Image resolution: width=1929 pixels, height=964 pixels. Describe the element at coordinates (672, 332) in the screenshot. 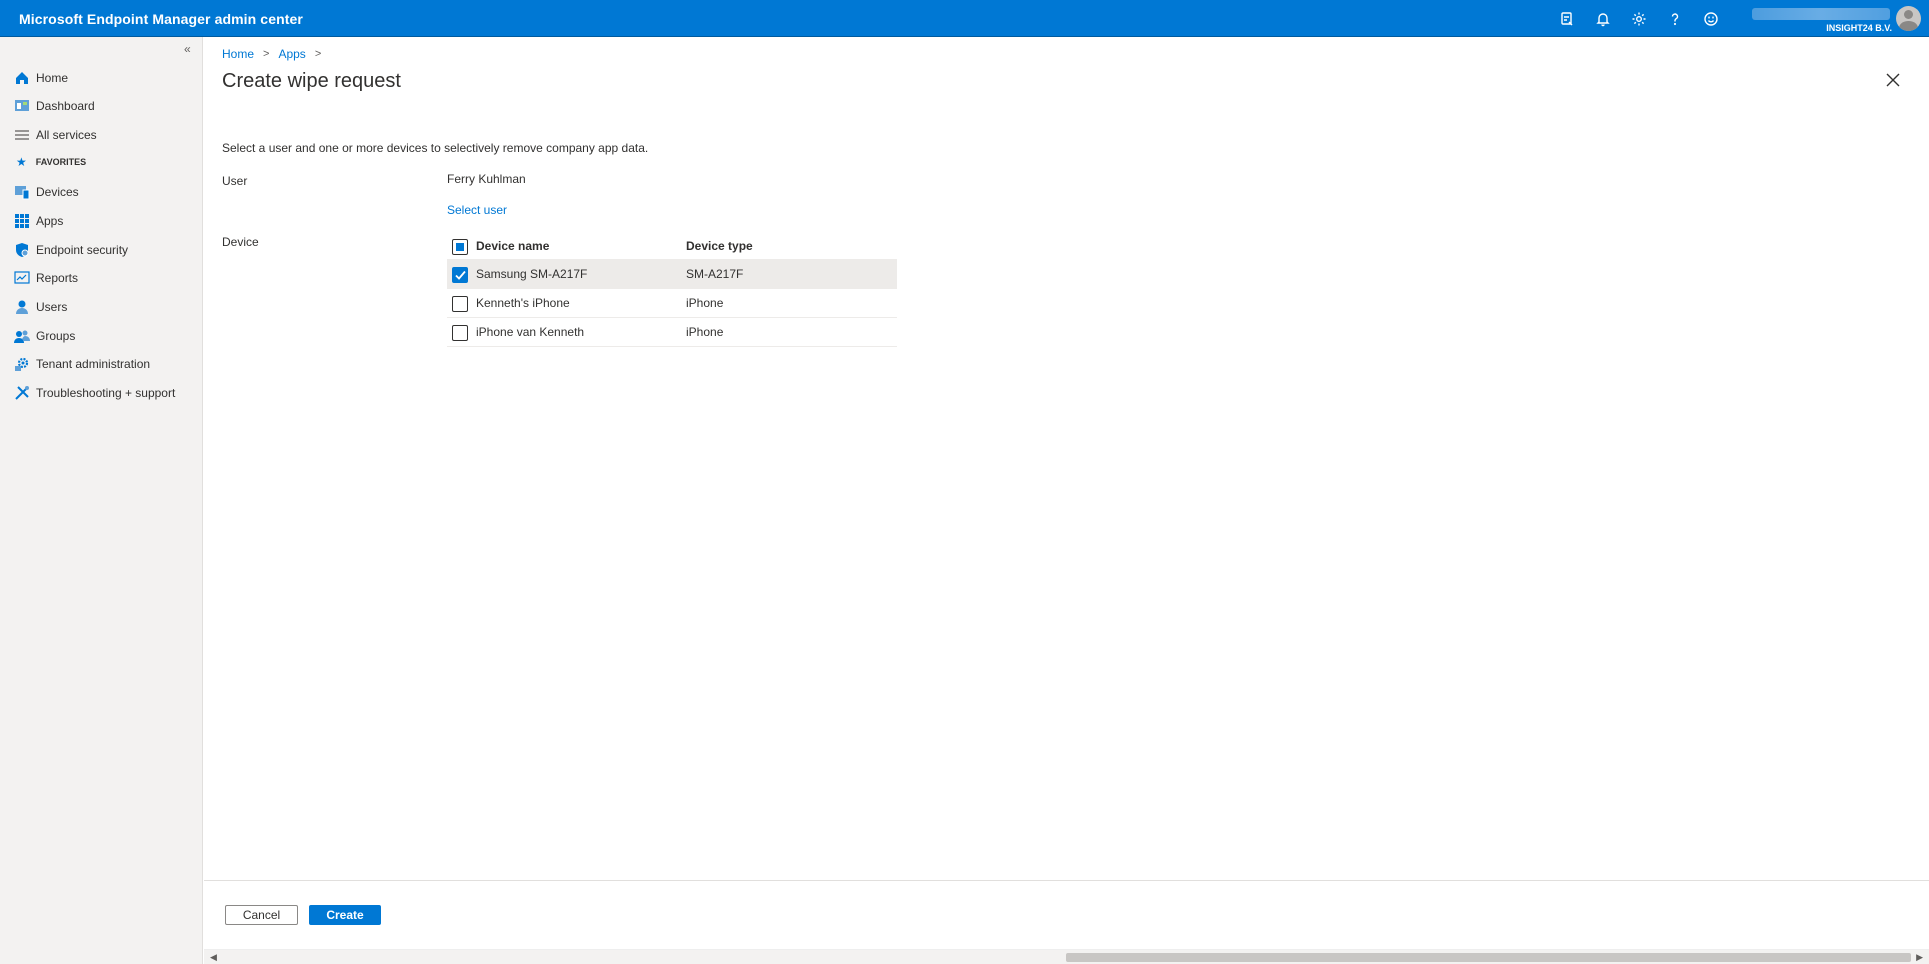

I see `table-row: iPhone van Kenneth iPhone` at that location.